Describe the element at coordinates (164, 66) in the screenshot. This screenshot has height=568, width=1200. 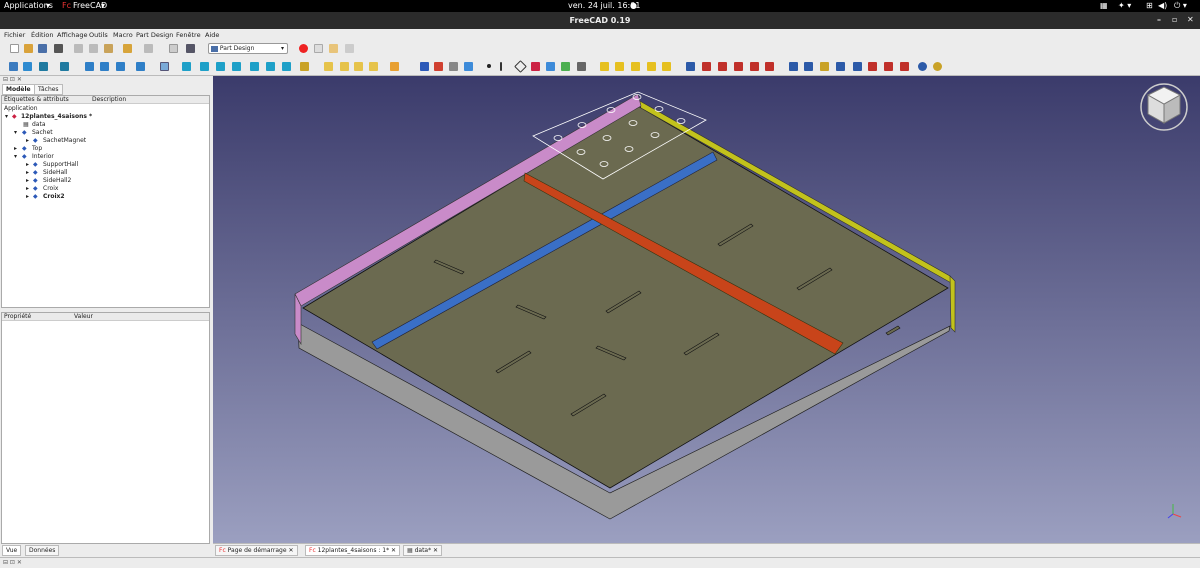
I see `zoom-box-icon` at that location.